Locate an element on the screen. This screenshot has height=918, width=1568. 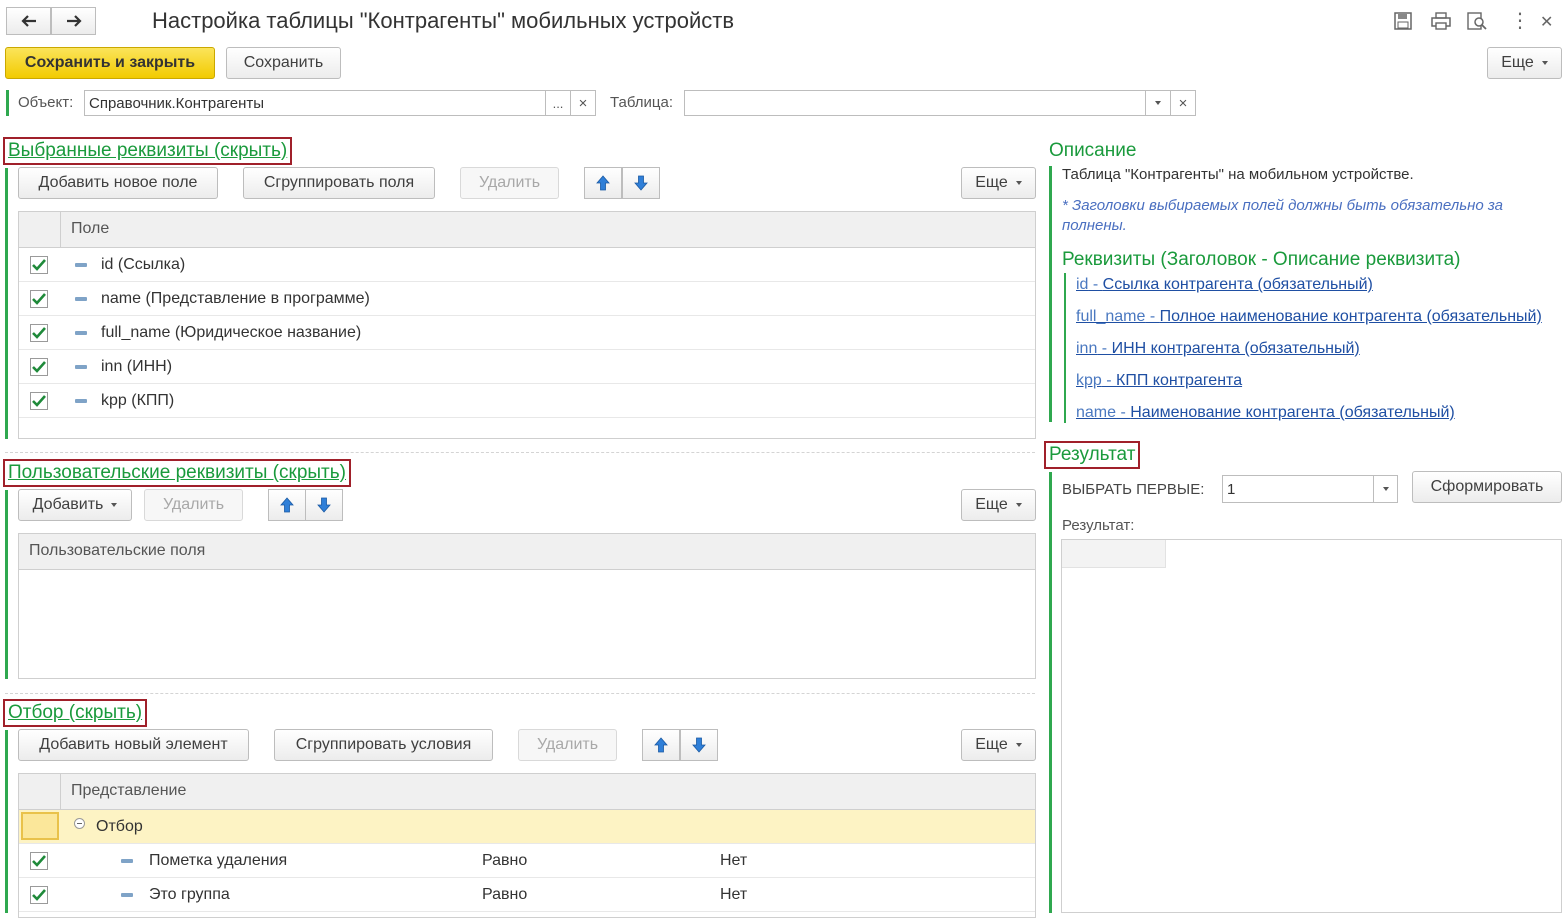
generate-button: Сформировать is located at coordinates (1487, 487).